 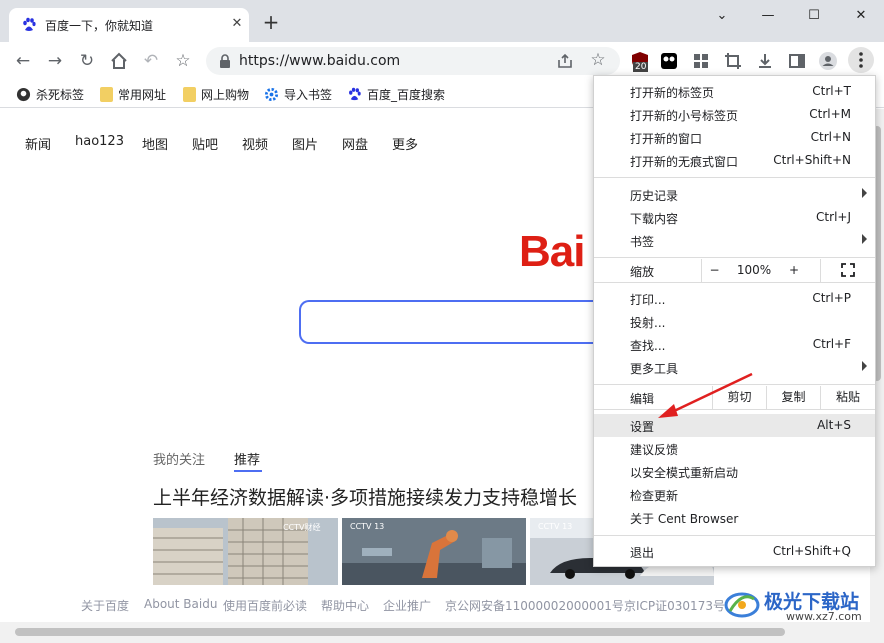 What do you see at coordinates (598, 60) in the screenshot?
I see `star-icon: ☆` at bounding box center [598, 60].